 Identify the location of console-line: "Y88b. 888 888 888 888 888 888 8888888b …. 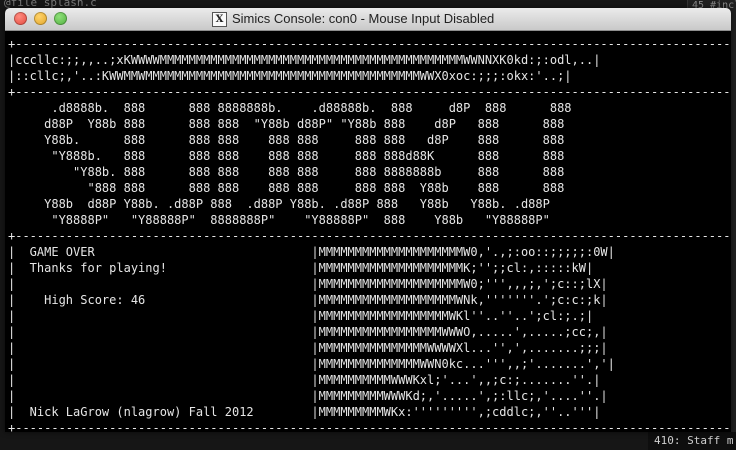
(286, 172).